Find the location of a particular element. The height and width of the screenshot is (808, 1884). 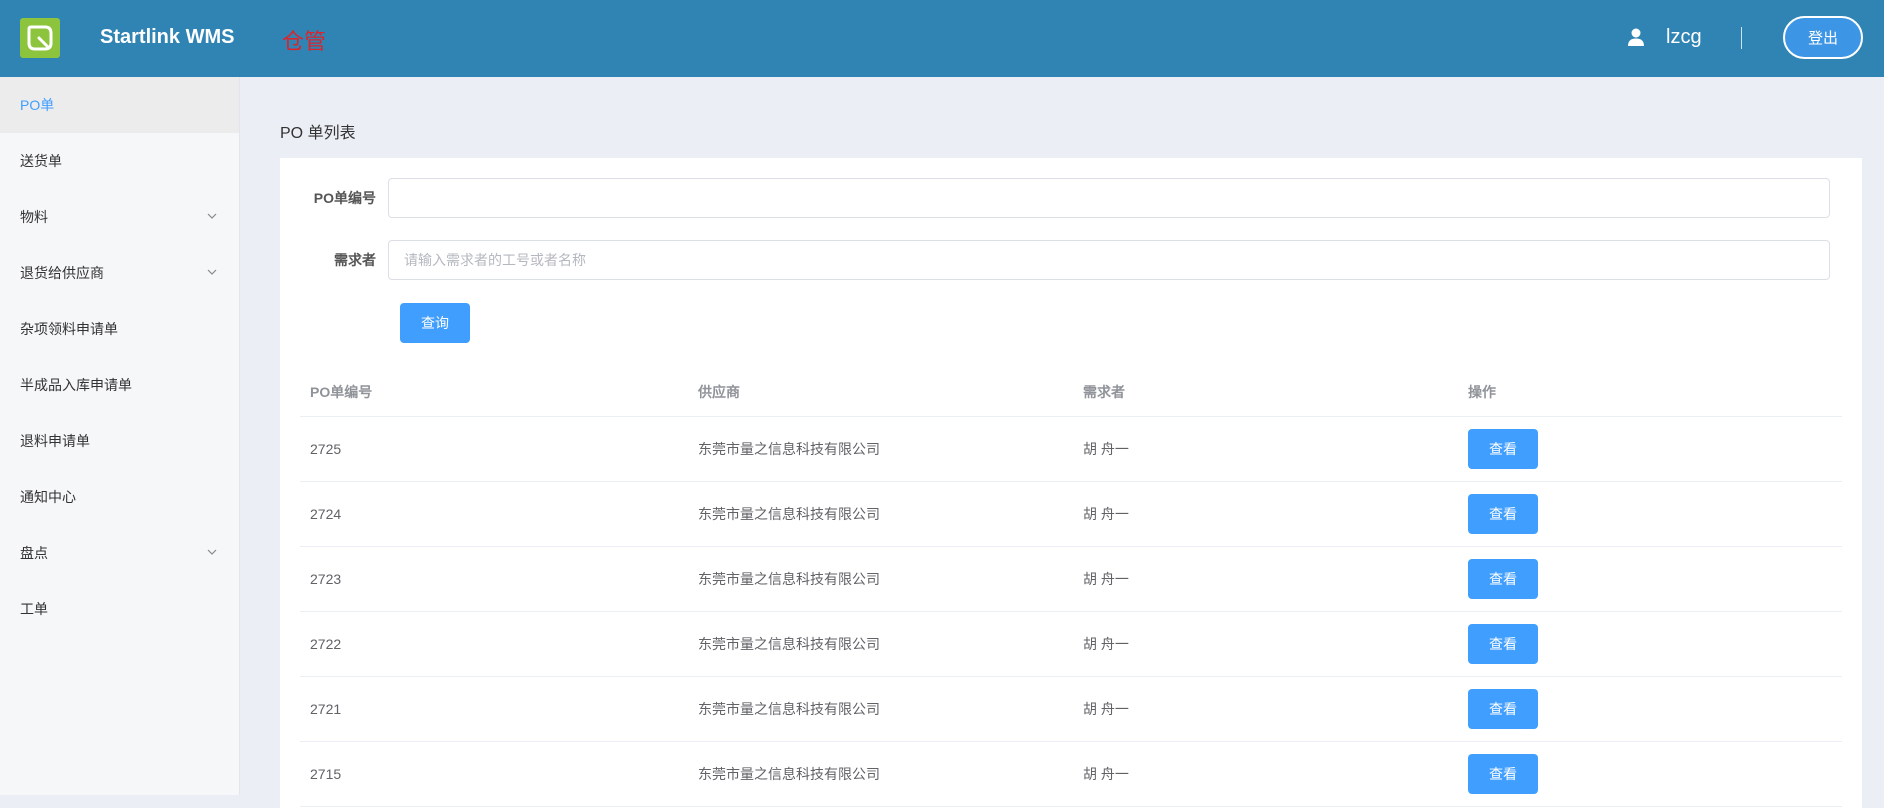

po-number-cell: 2723 is located at coordinates (494, 579).